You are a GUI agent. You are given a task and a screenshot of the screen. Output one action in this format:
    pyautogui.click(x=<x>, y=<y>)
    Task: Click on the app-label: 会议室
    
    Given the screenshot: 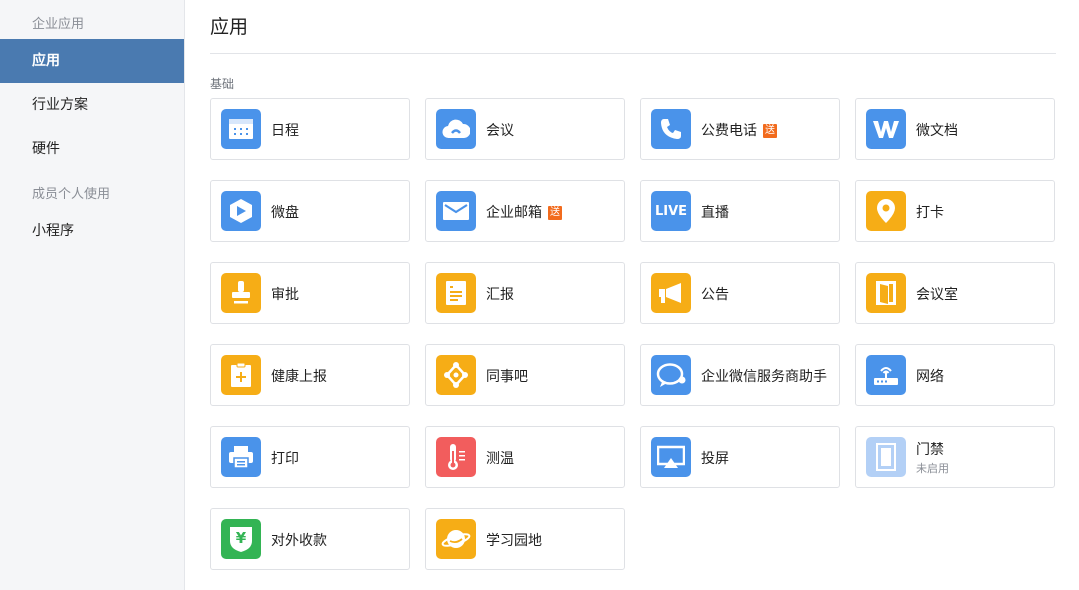 What is the action you would take?
    pyautogui.click(x=937, y=295)
    